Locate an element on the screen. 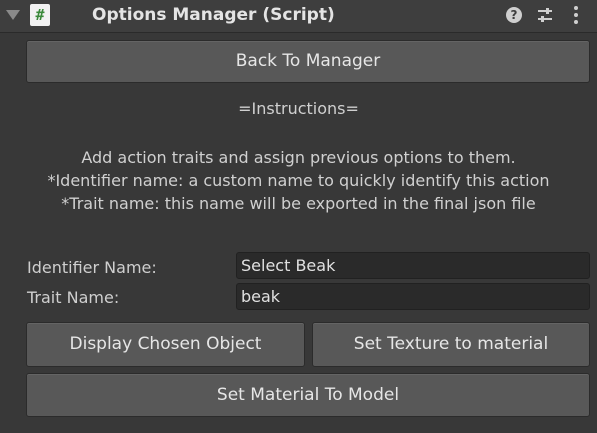  trait-name-label: Trait Name: is located at coordinates (73, 297).